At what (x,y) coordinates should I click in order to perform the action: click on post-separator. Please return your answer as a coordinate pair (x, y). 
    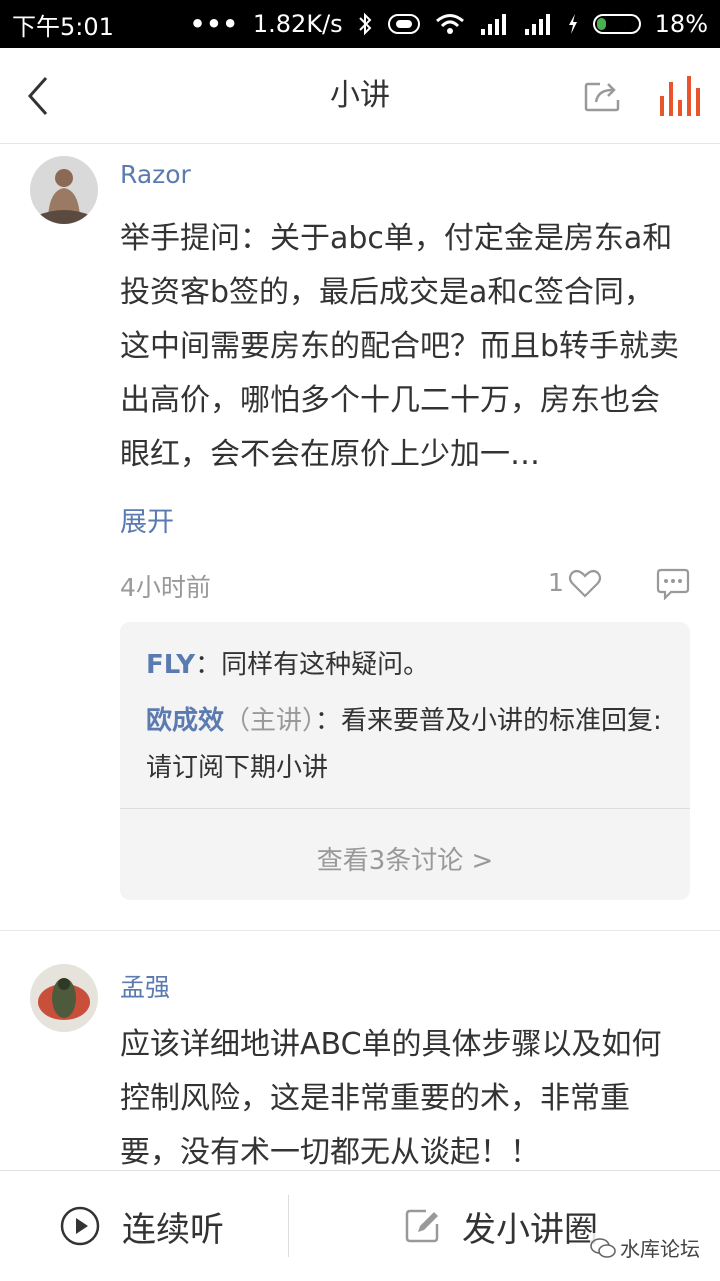
    Looking at the image, I should click on (360, 930).